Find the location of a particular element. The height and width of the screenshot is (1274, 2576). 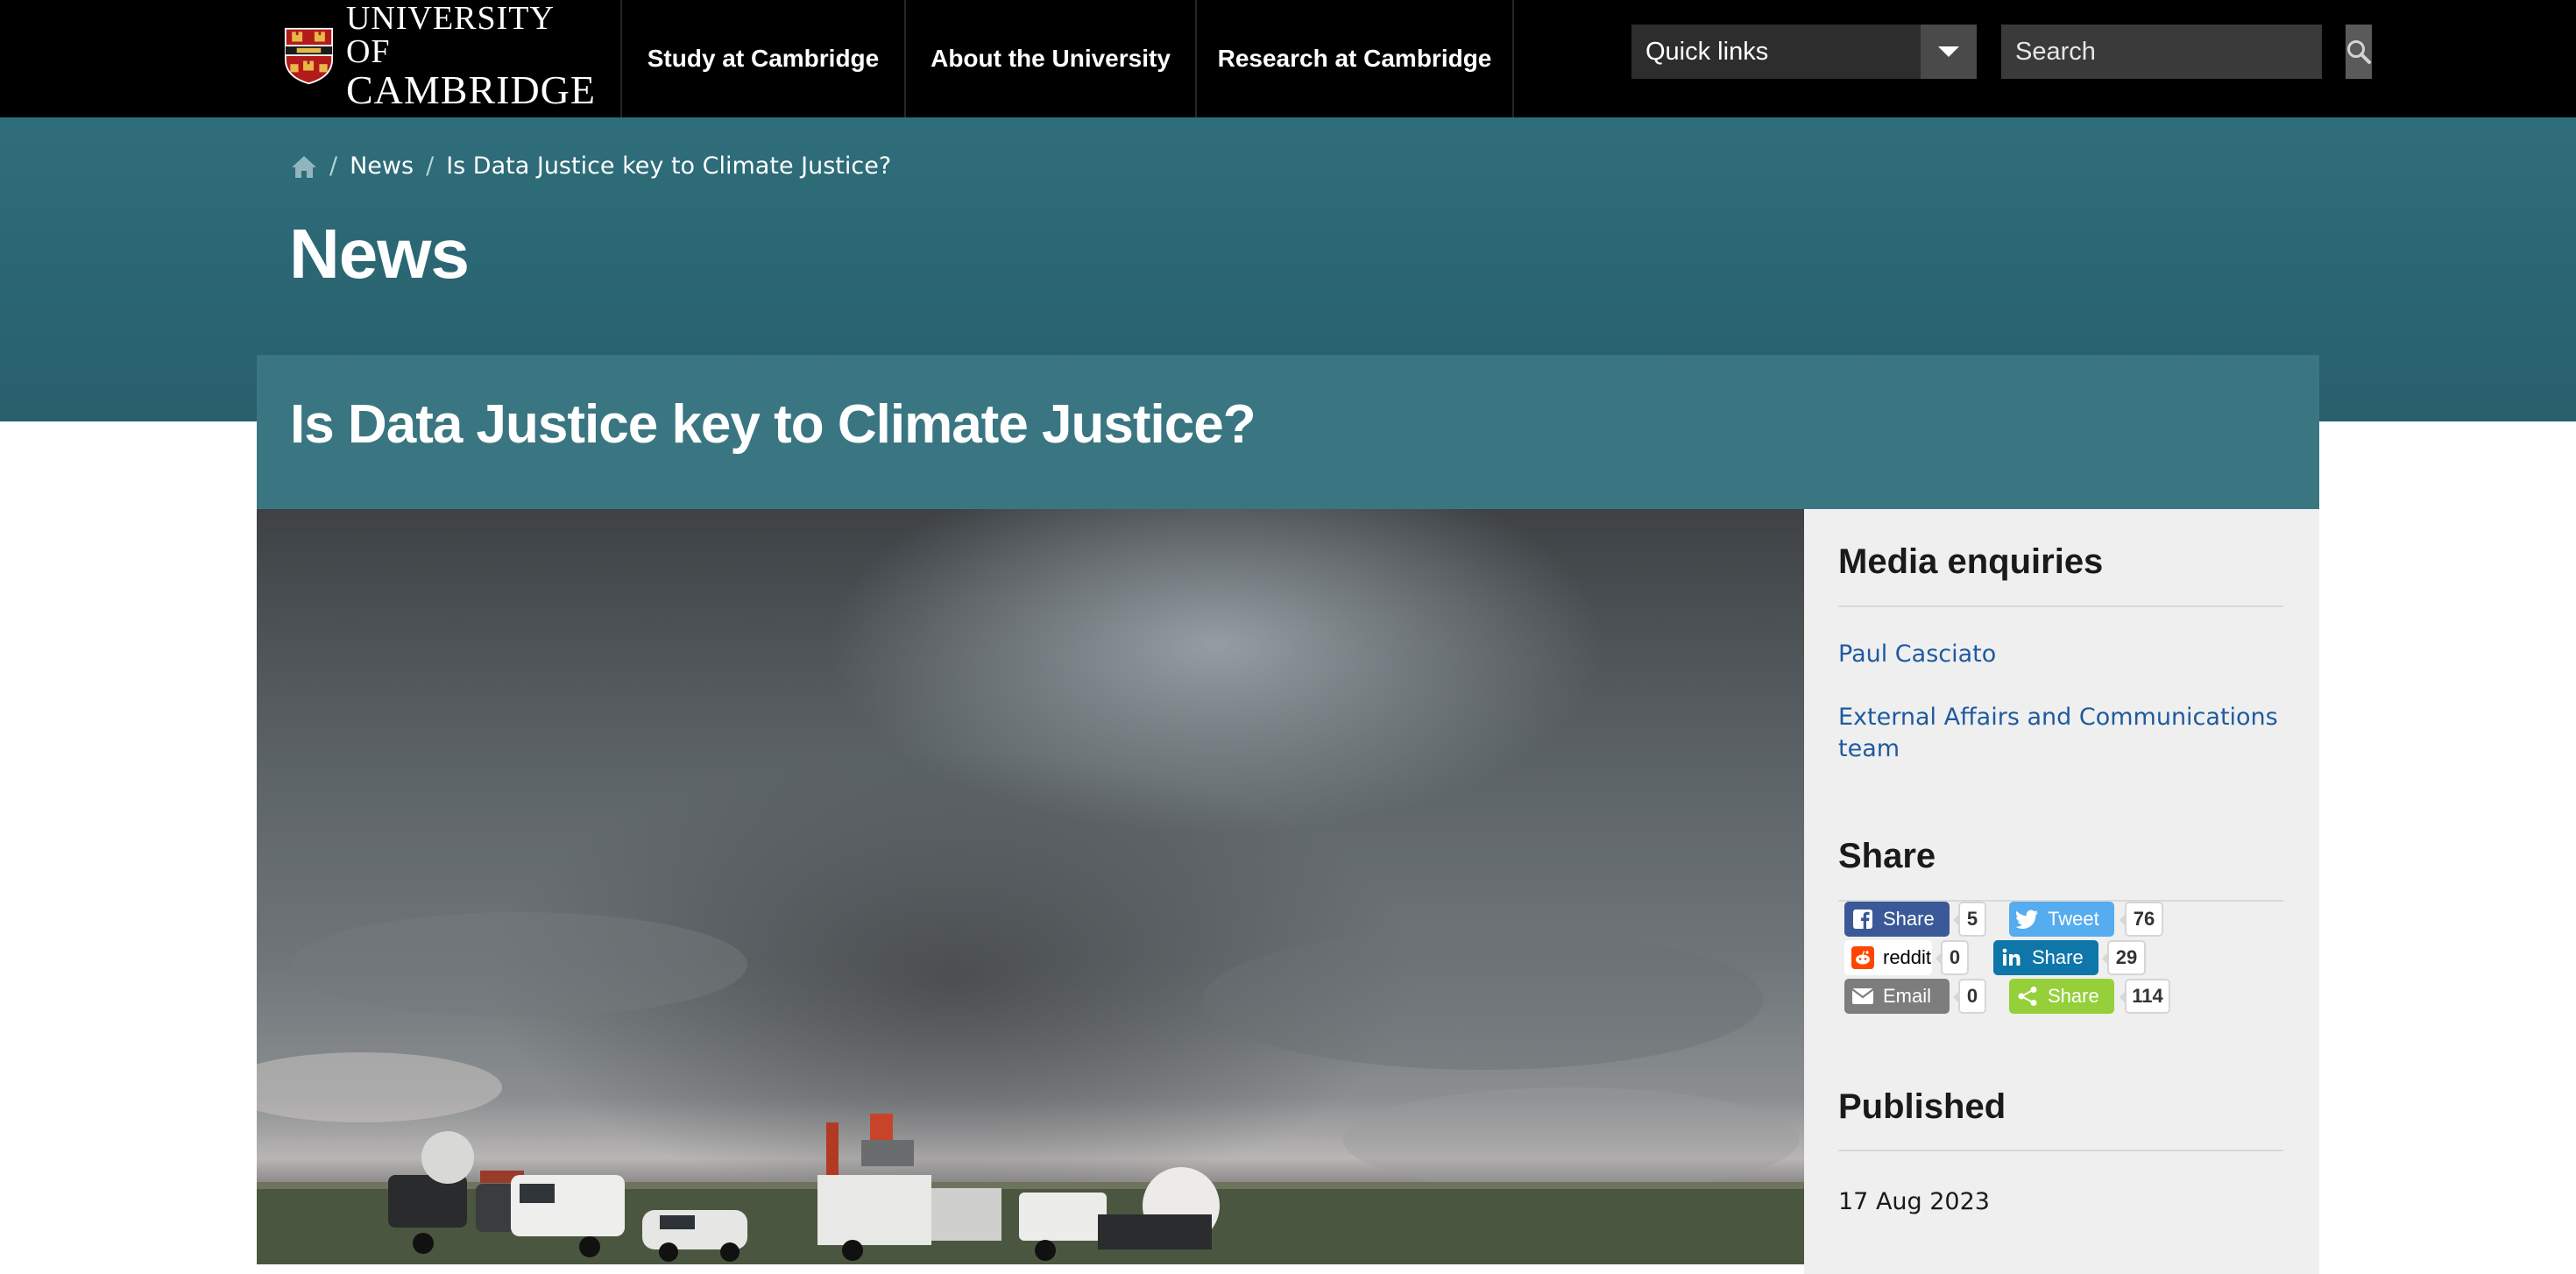

twitter-tweet-count: 76 is located at coordinates (2141, 919).